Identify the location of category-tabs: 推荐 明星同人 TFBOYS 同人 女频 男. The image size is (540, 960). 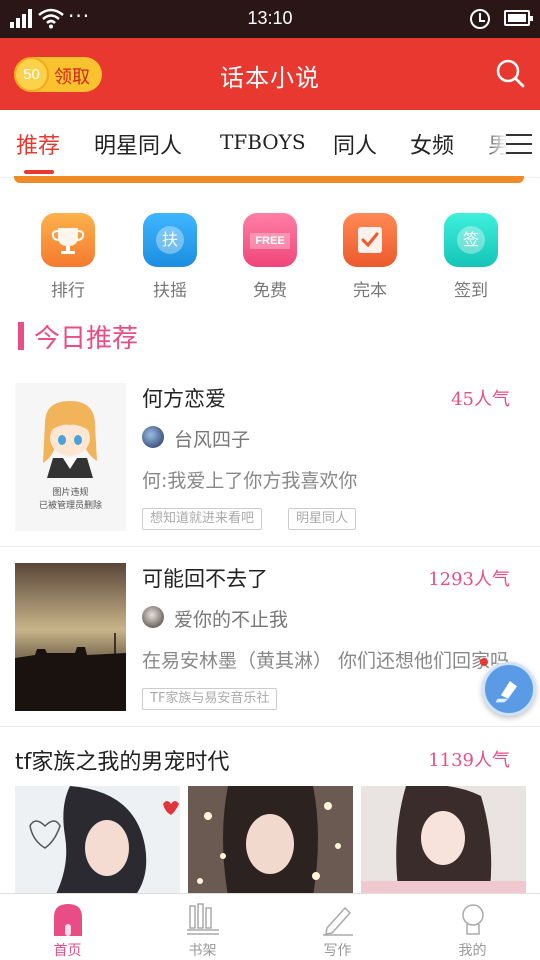
(270, 144).